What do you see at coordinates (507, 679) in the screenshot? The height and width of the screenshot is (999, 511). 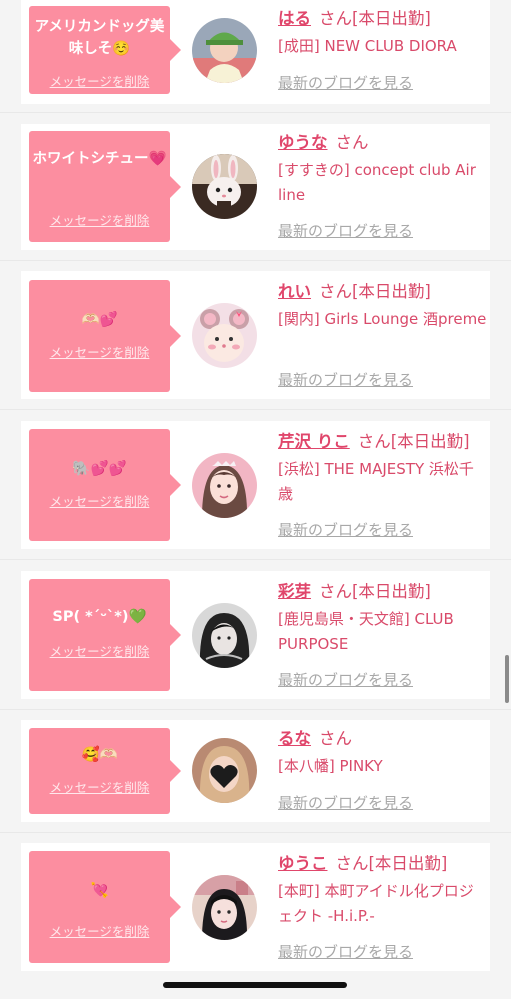 I see `scrollbar` at bounding box center [507, 679].